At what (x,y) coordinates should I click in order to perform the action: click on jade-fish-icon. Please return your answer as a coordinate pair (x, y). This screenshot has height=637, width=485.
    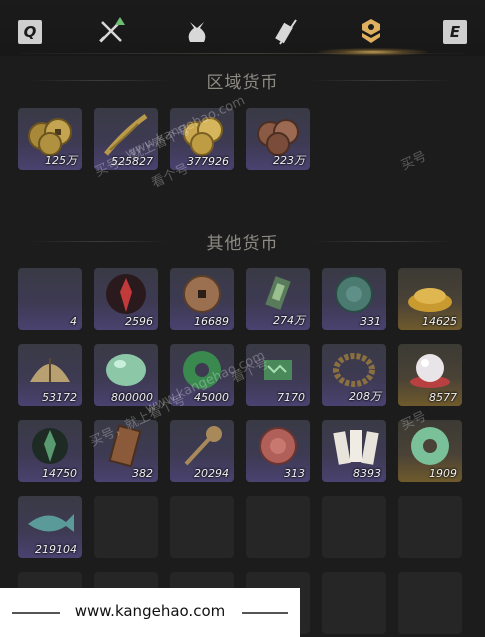
    Looking at the image, I should click on (51, 523).